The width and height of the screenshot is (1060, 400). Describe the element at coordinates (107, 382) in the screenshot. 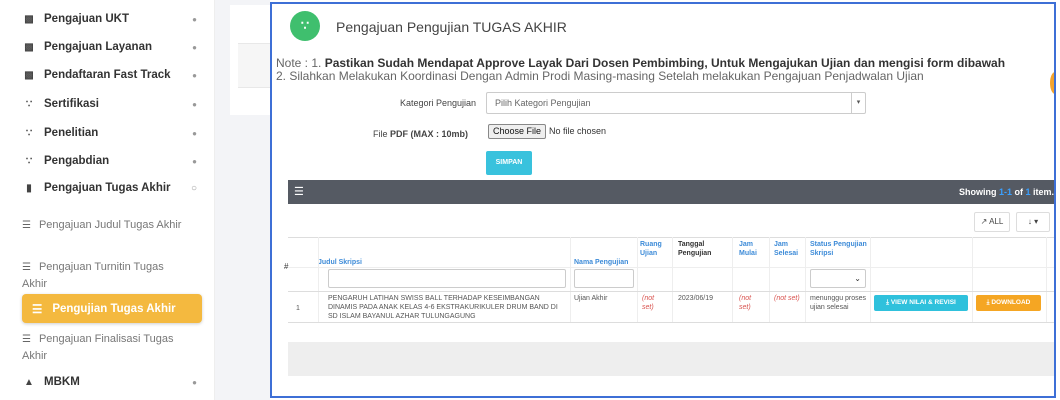

I see `sidebar-item-mbkm: ▲ MBKM ●` at that location.